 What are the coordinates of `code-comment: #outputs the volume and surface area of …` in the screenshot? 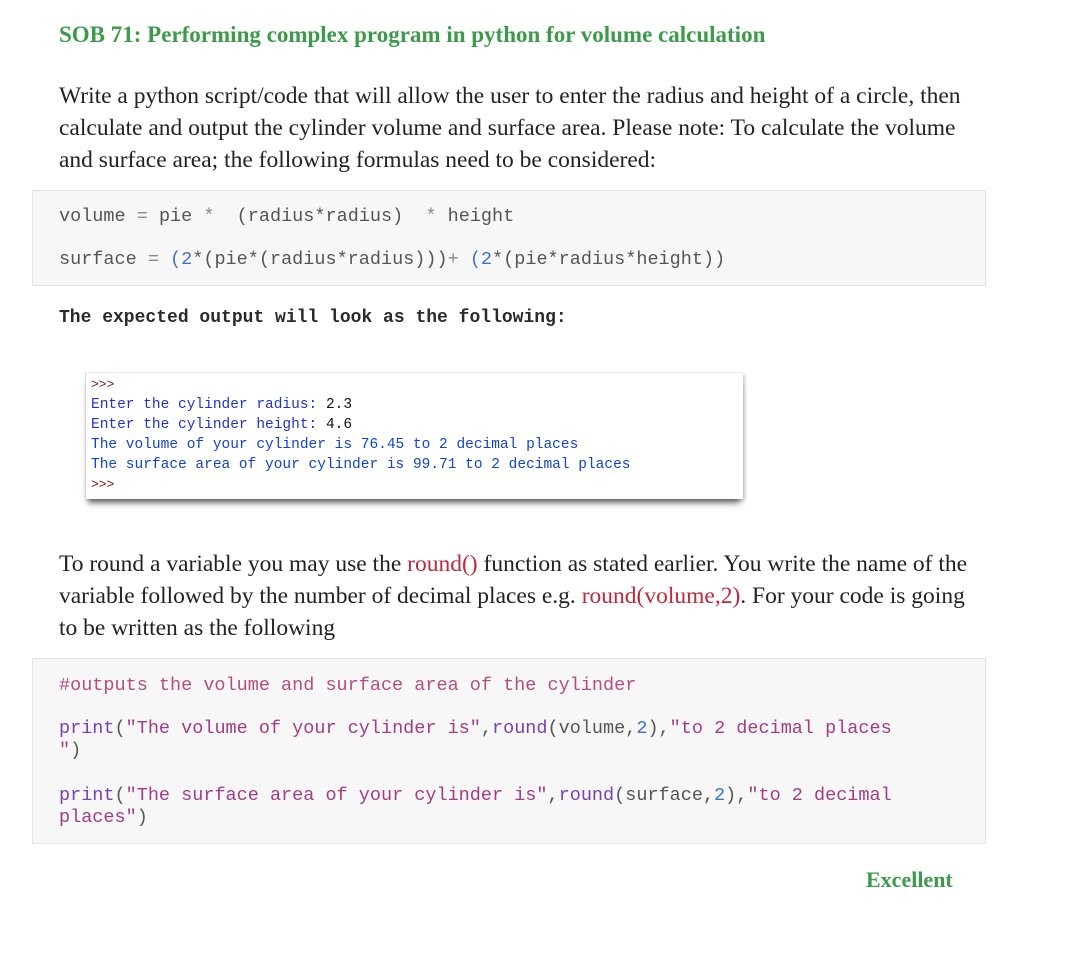 It's located at (348, 685).